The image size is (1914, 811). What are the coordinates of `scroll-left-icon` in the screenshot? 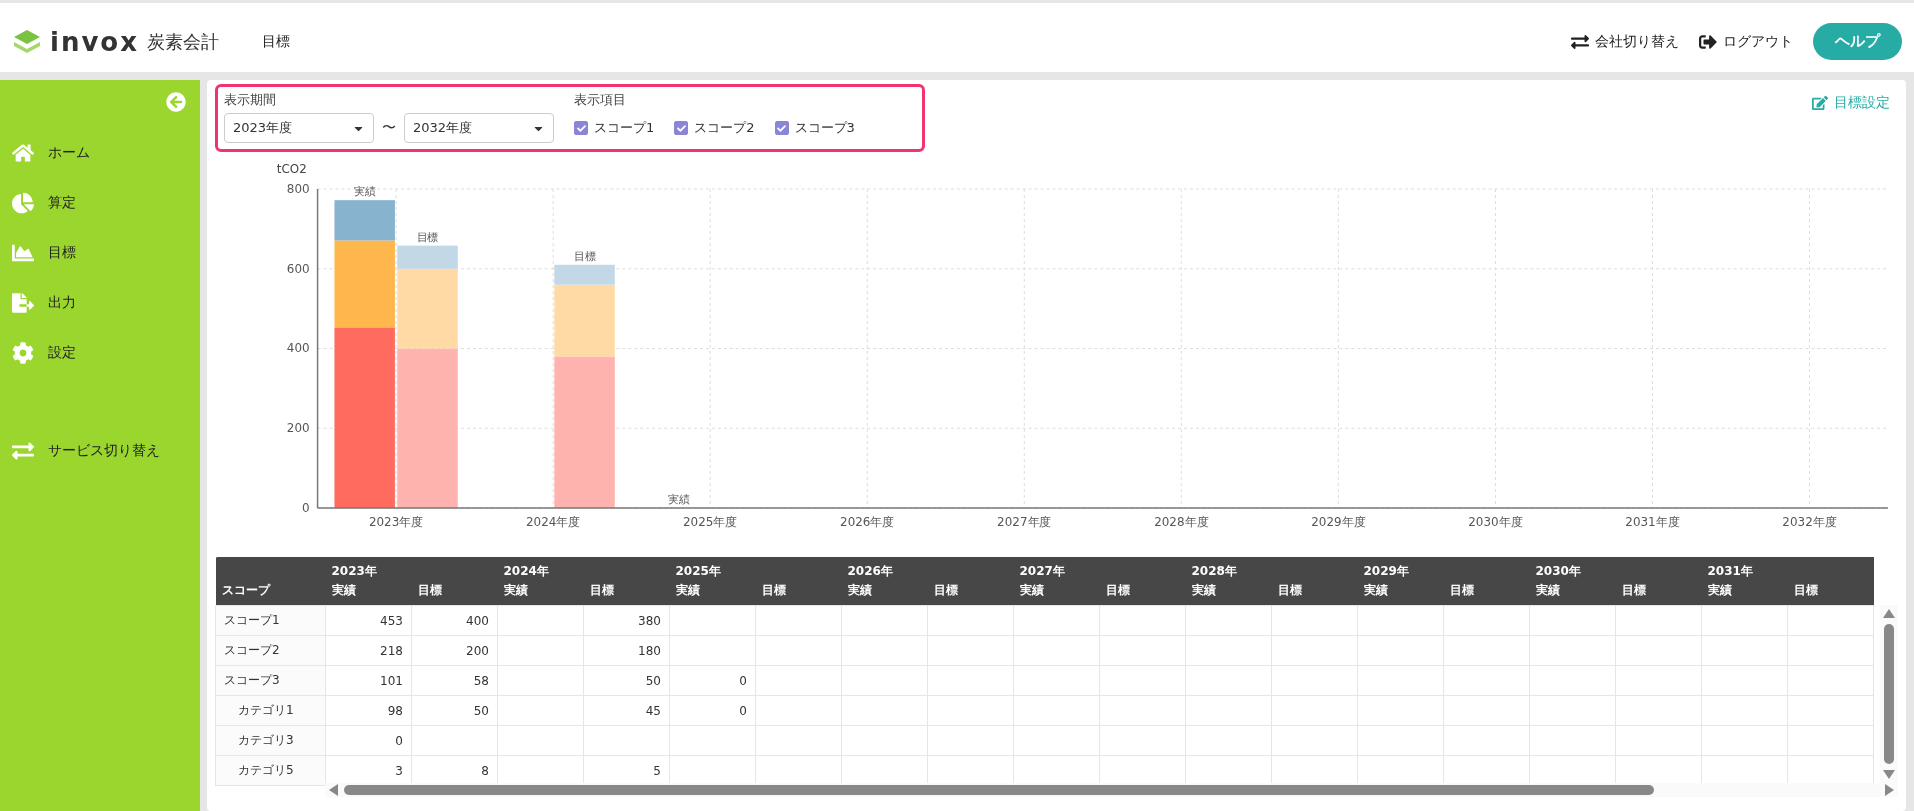 It's located at (333, 790).